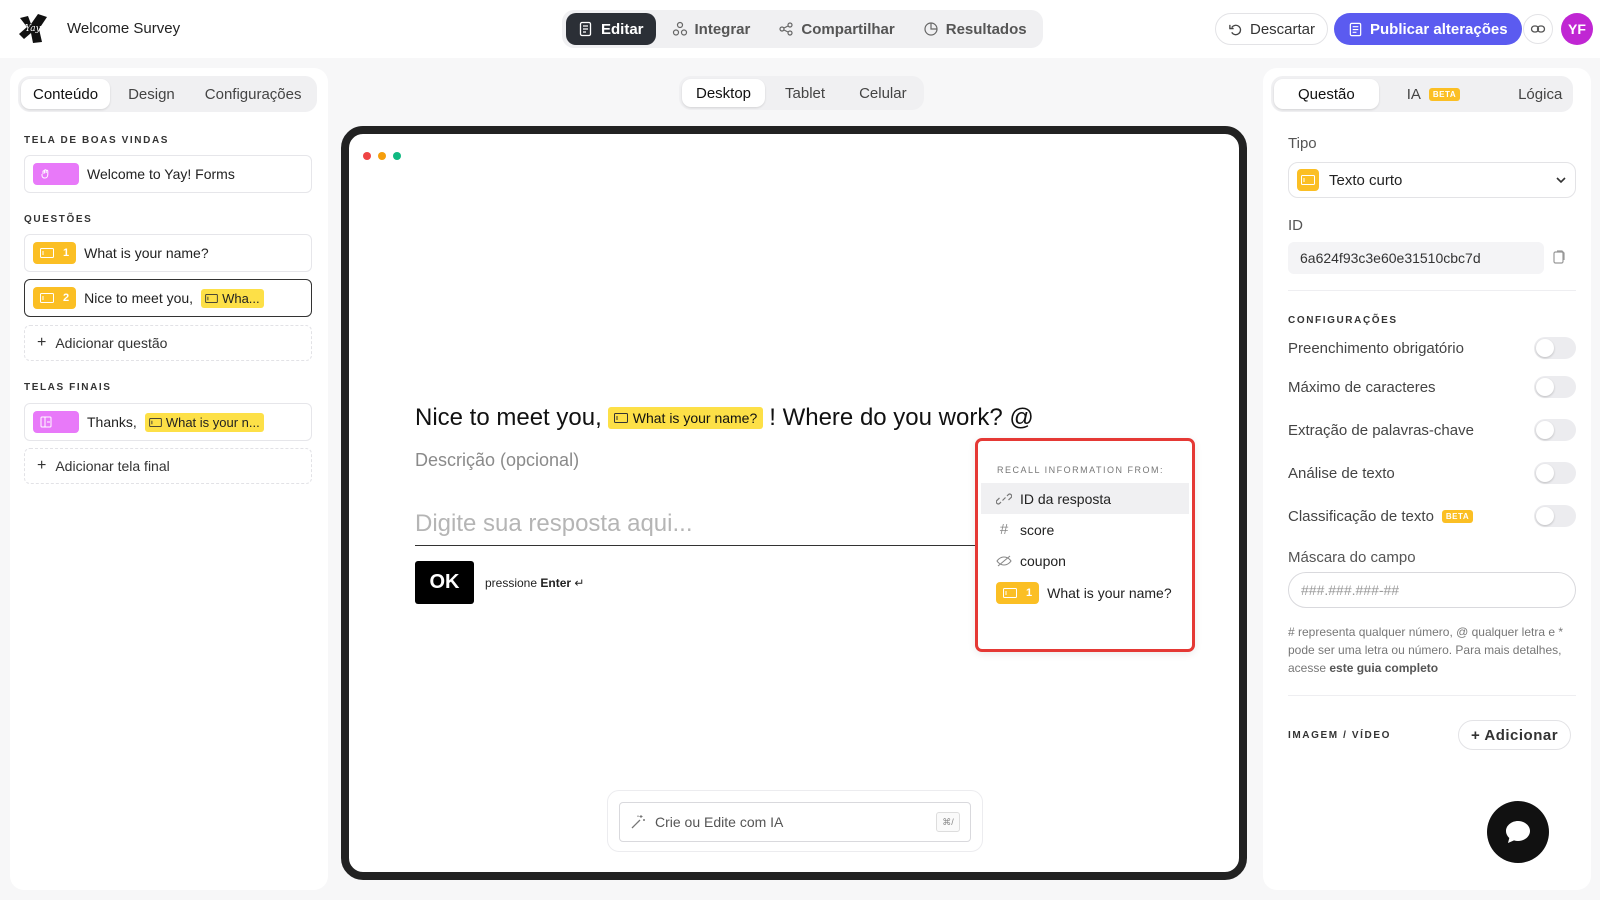 This screenshot has width=1600, height=900. Describe the element at coordinates (1272, 29) in the screenshot. I see `discard-button: Descartar` at that location.